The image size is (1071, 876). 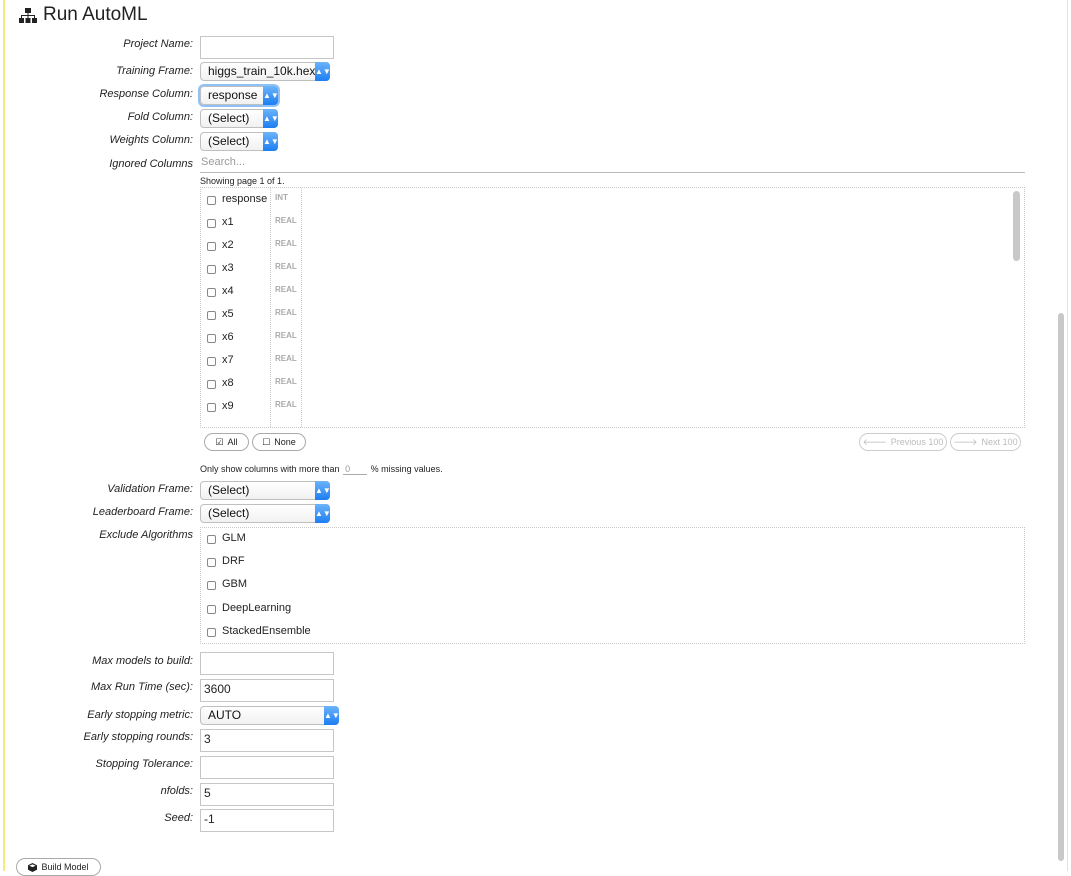 I want to click on page-right-border, so click(x=1067, y=435).